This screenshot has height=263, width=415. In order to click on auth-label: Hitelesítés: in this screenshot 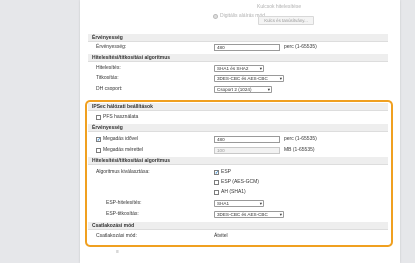, I will do `click(108, 68)`.